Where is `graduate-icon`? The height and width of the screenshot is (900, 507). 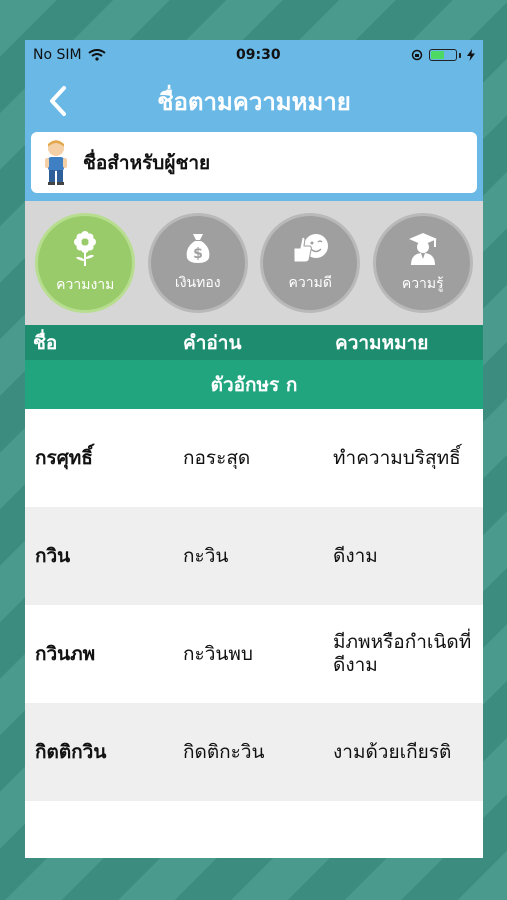 graduate-icon is located at coordinates (422, 249).